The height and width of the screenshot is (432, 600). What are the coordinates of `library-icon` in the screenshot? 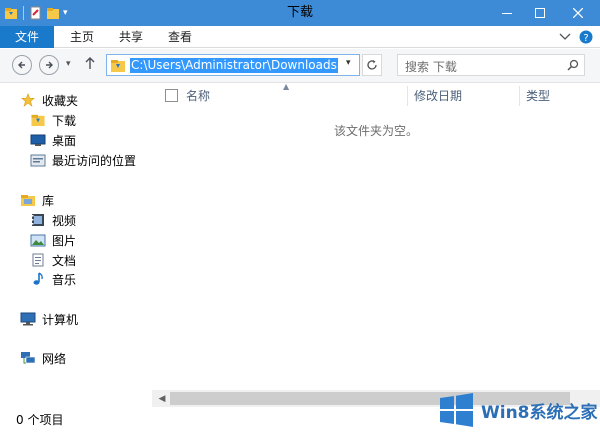 It's located at (28, 200).